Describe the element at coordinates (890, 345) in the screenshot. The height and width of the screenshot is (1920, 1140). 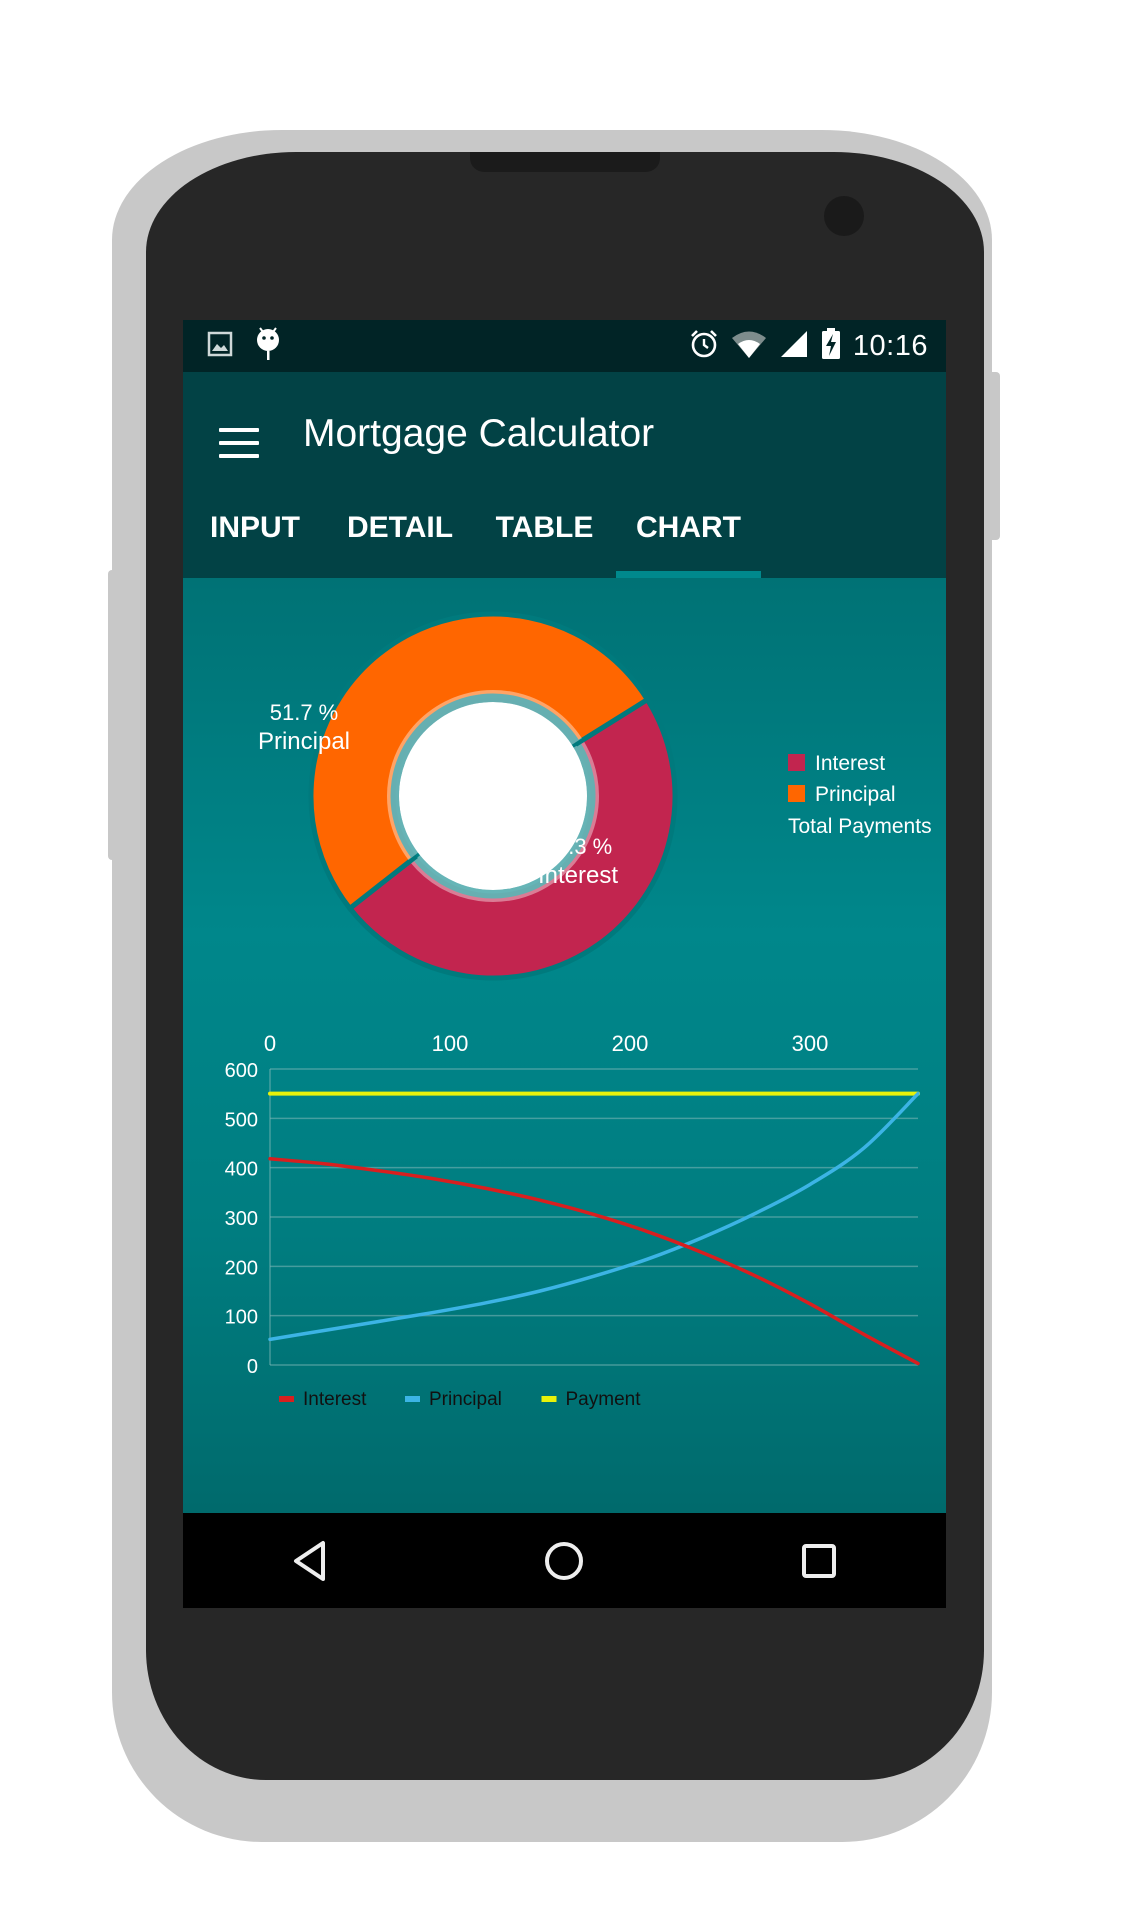
I see `status-time: 10:16` at that location.